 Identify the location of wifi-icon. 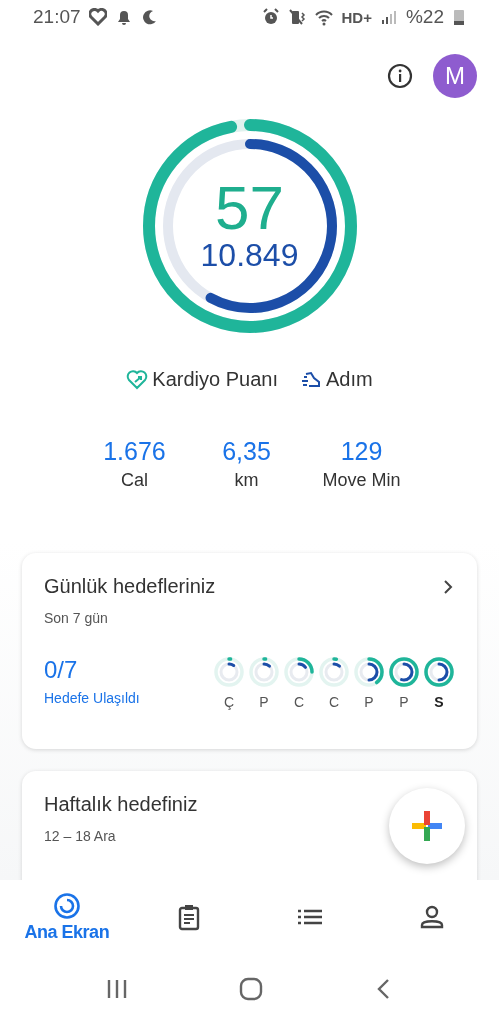
(323, 17).